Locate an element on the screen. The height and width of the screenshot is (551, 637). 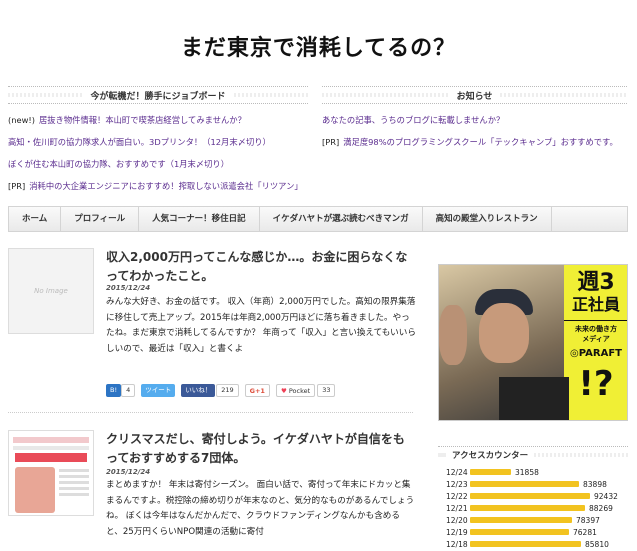
pocket-button: ♥ Pocket is located at coordinates (295, 390).